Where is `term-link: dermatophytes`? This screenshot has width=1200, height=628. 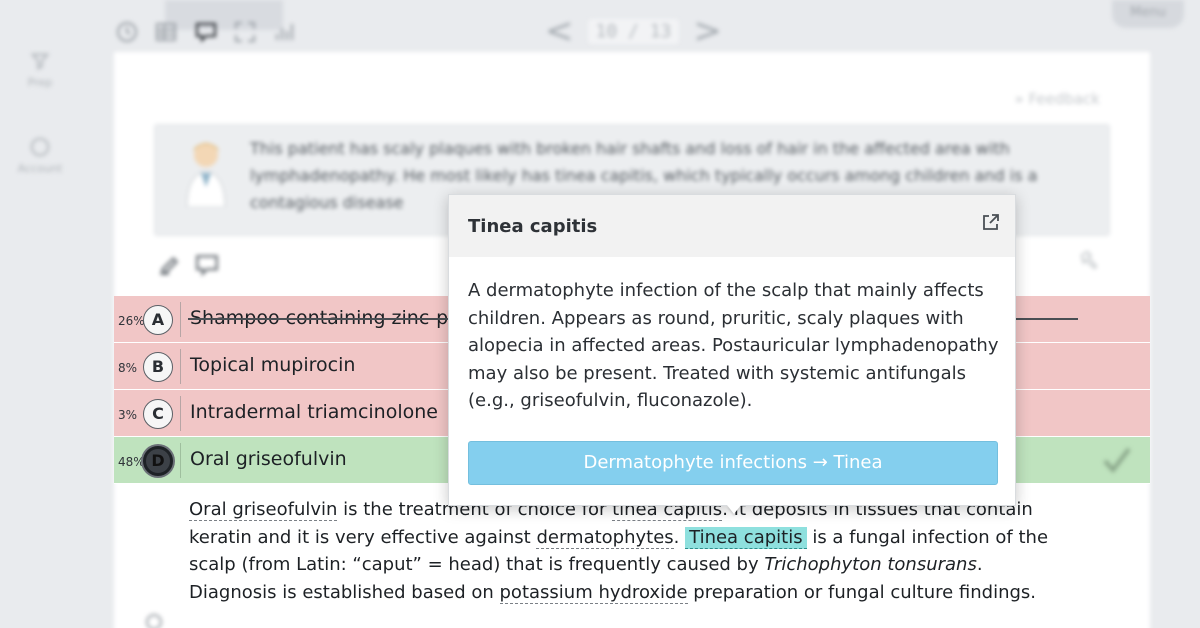
term-link: dermatophytes is located at coordinates (605, 537).